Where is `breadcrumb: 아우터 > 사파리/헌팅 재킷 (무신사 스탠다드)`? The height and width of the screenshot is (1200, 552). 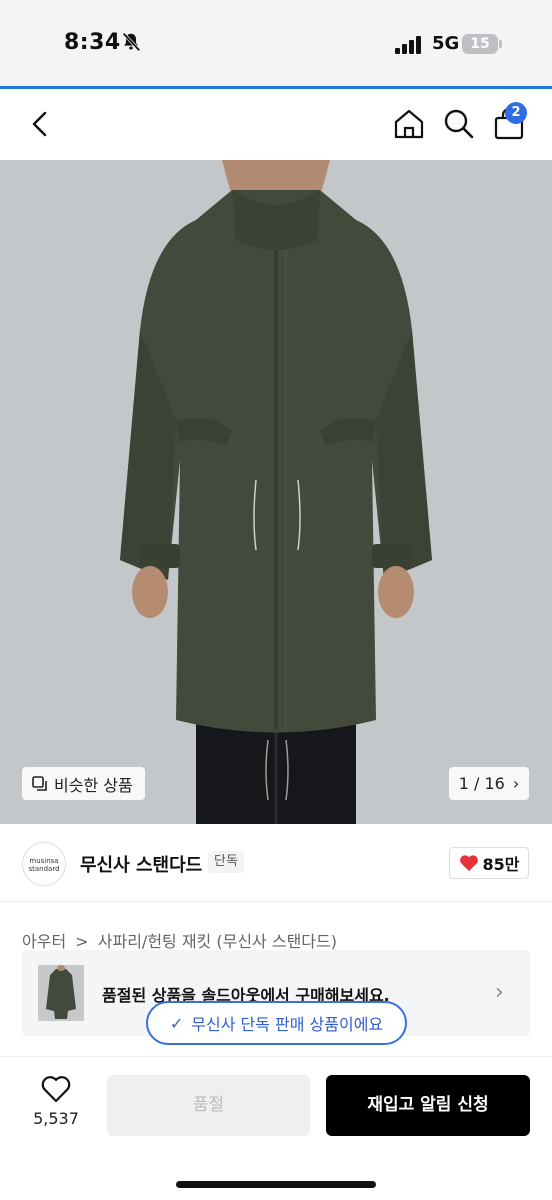
breadcrumb: 아우터 > 사파리/헌팅 재킷 (무신사 스탠다드) is located at coordinates (181, 940).